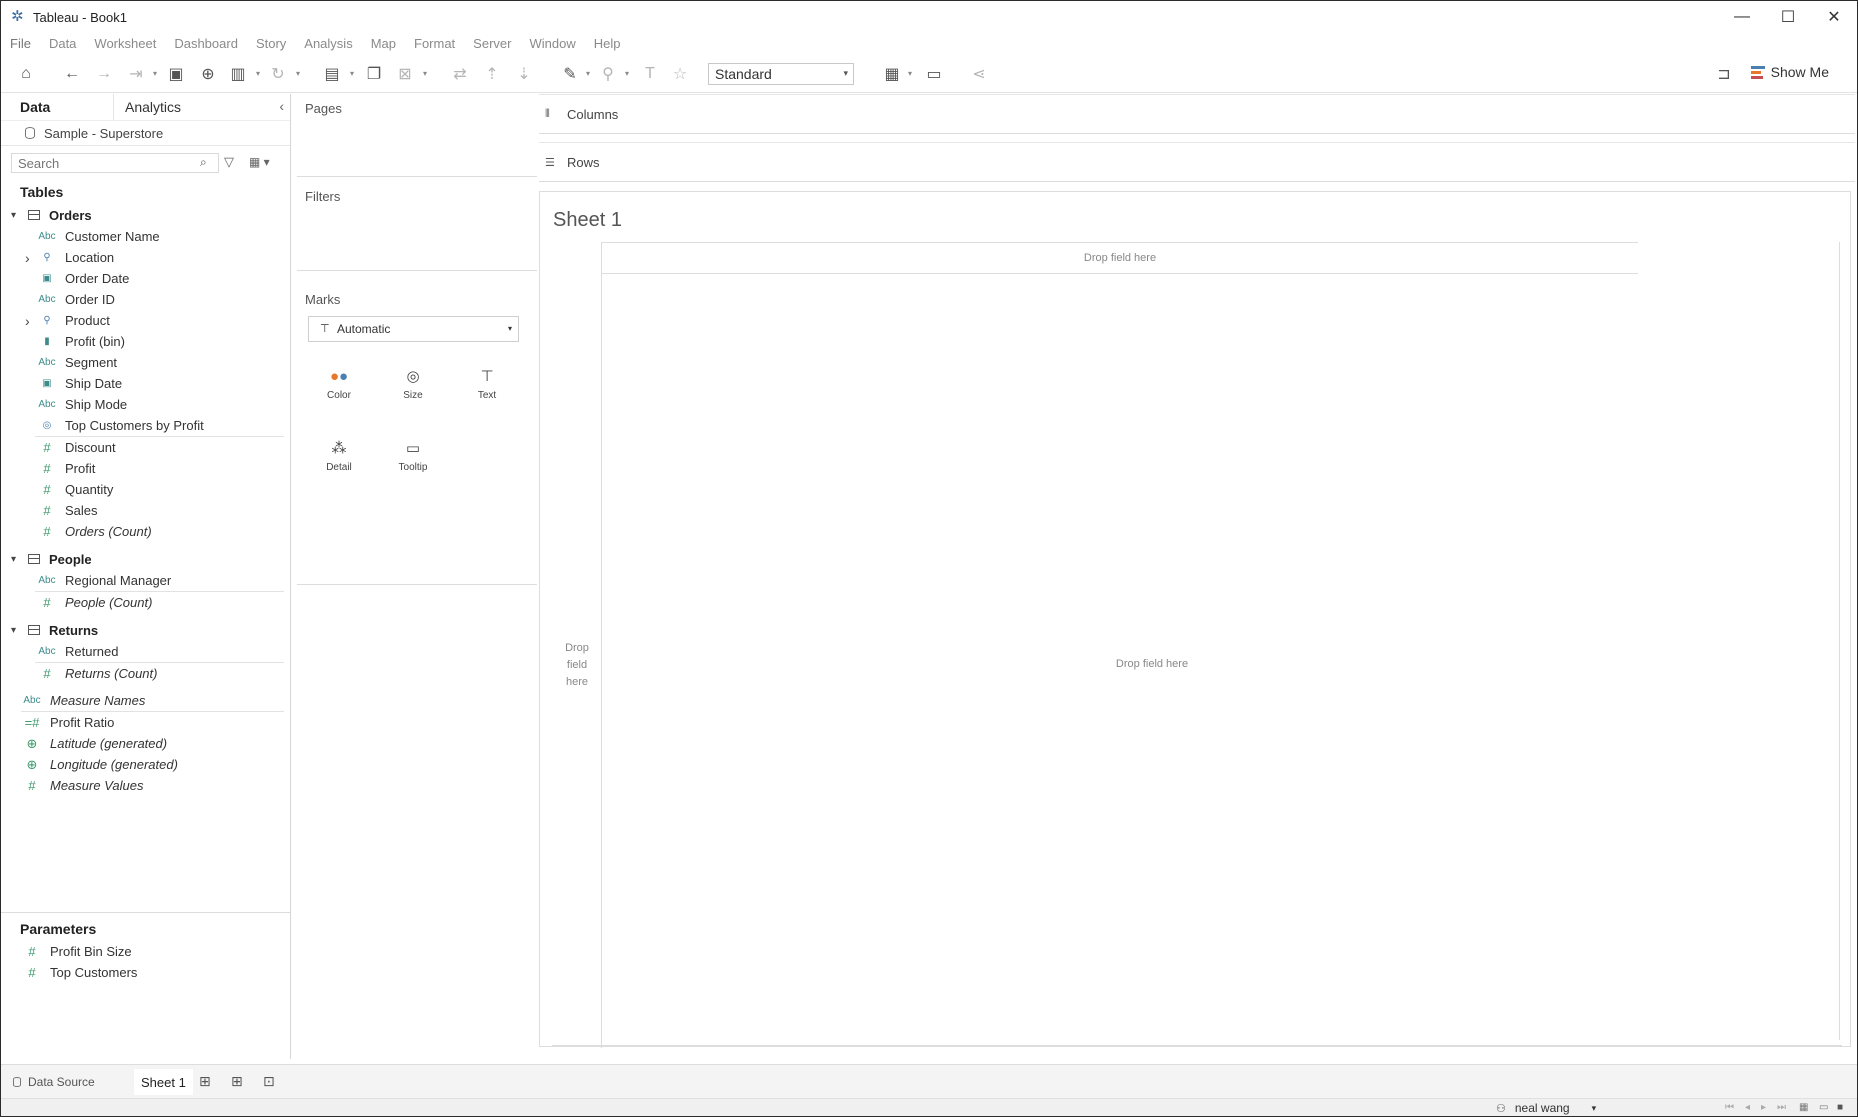  Describe the element at coordinates (492, 74) in the screenshot. I see `sort-ascending-icon: ⇡` at that location.